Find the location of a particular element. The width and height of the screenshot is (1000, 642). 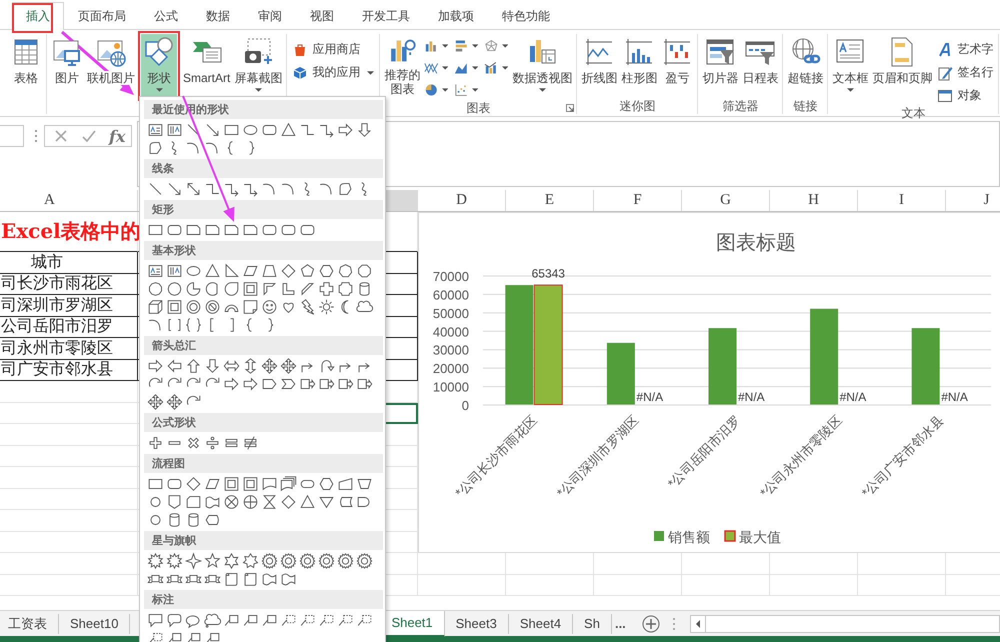

sheet-cell: Excel表格中的 is located at coordinates (69, 232).